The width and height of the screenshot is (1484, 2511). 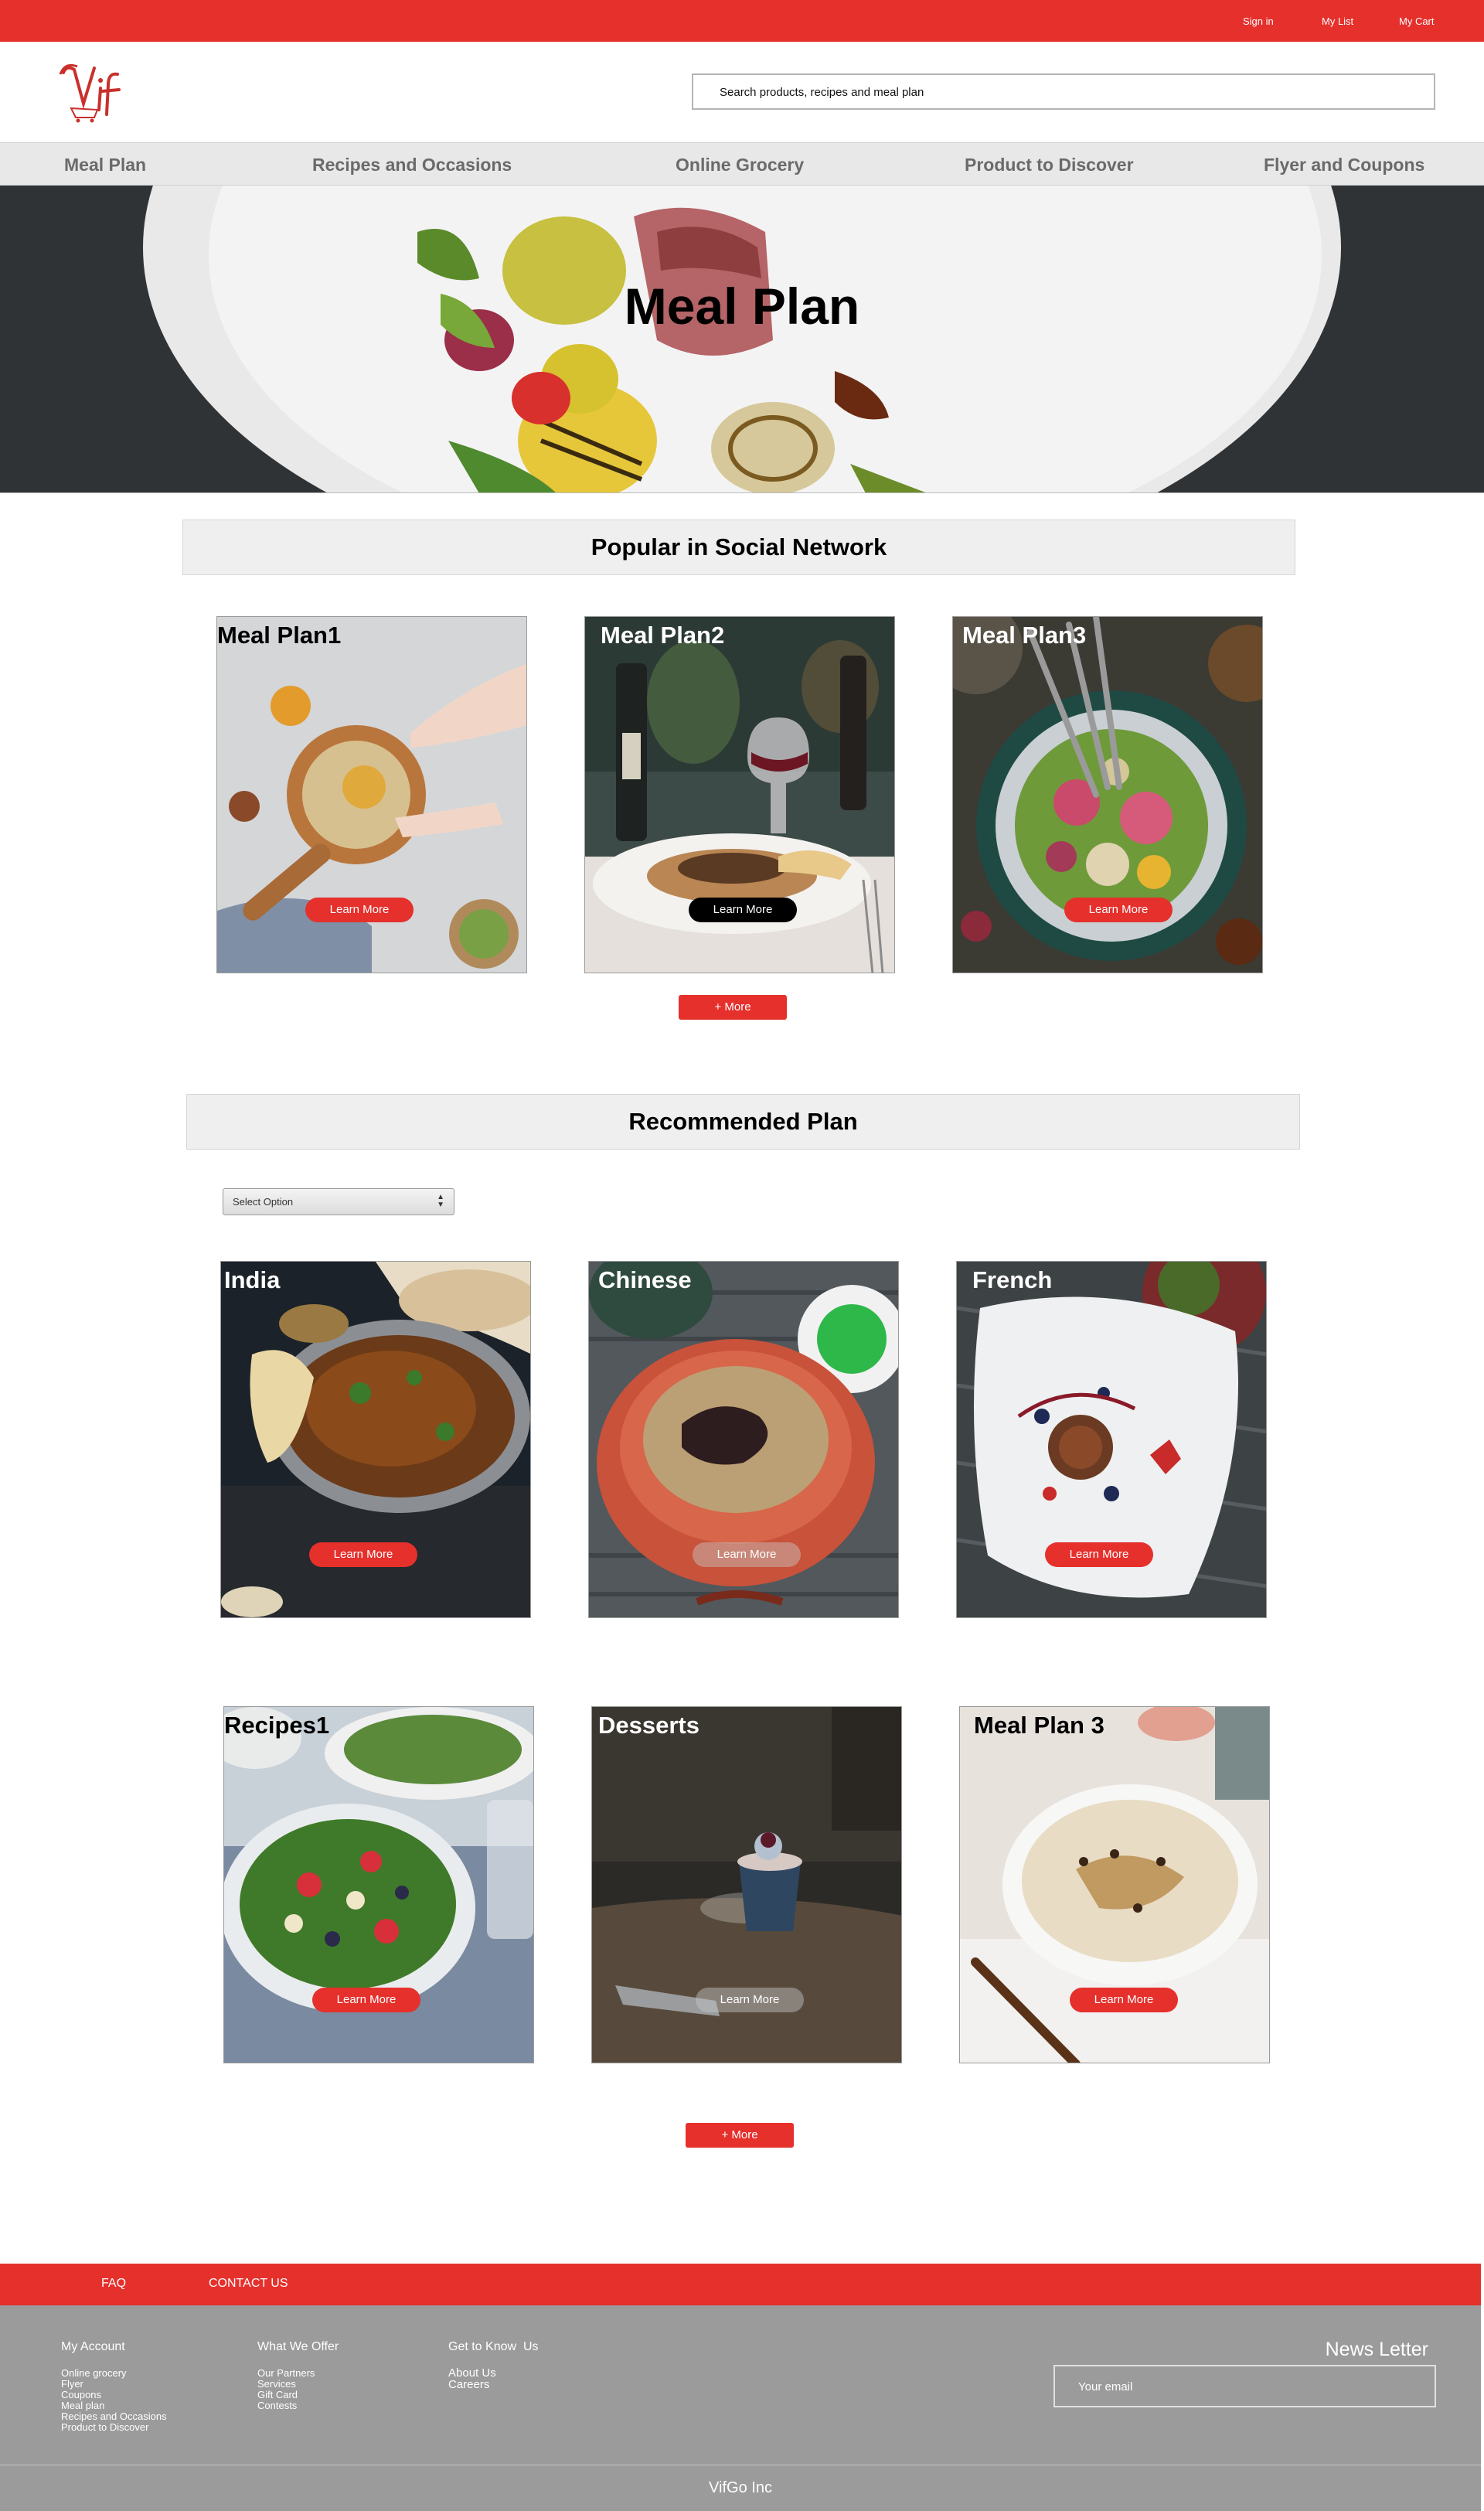 What do you see at coordinates (822, 93) in the screenshot?
I see `search-placeholder: Search products, recipes and meal plan` at bounding box center [822, 93].